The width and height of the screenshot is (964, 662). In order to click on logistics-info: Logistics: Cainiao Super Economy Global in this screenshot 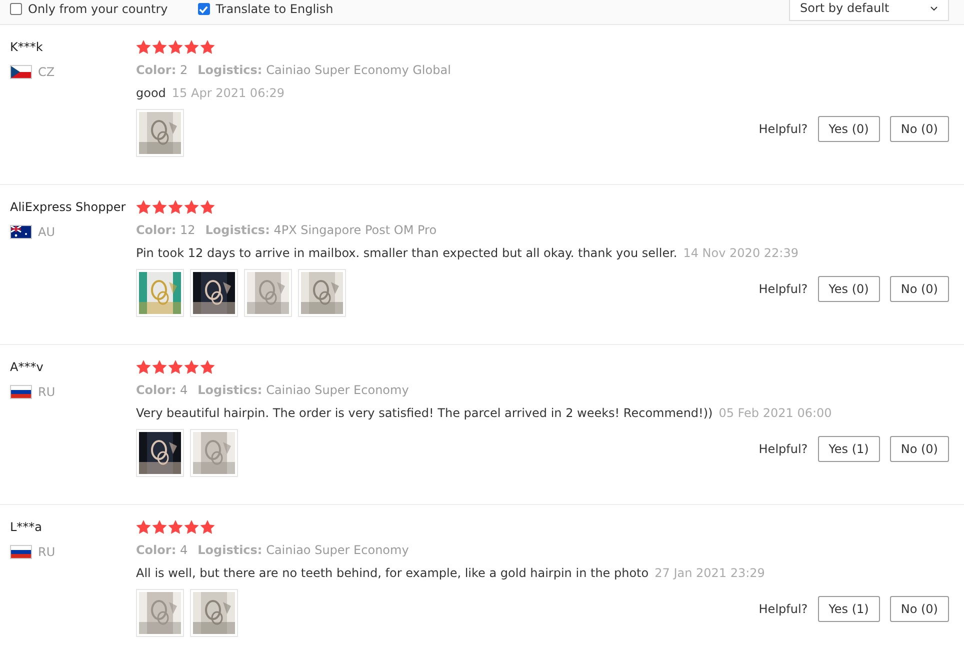, I will do `click(324, 70)`.